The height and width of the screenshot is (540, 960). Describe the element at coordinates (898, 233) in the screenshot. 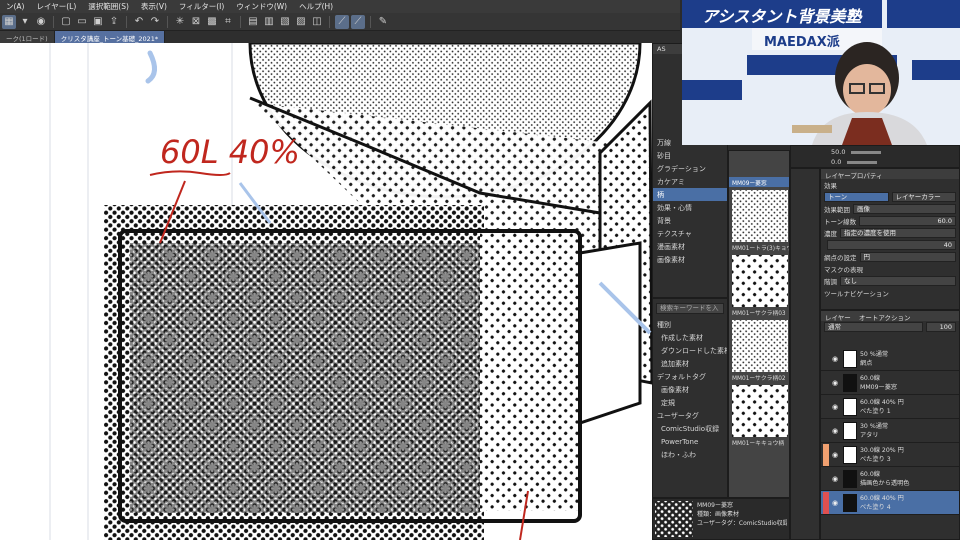

I see `prop-value: 指定の濃度を使用` at that location.